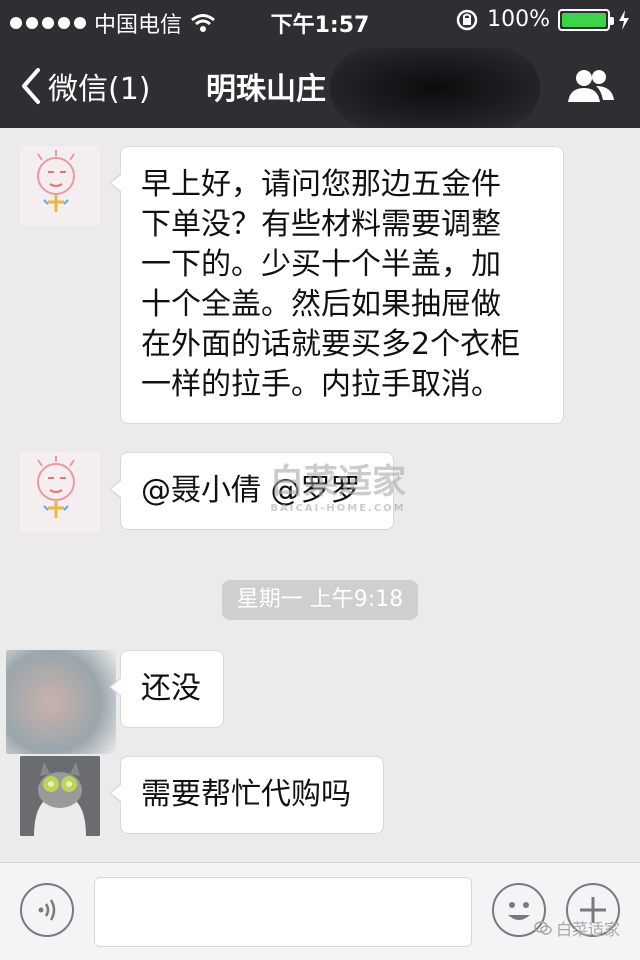 This screenshot has height=960, width=640. Describe the element at coordinates (321, 264) in the screenshot. I see `message-line: 一下的。少买十个半盖，加` at that location.